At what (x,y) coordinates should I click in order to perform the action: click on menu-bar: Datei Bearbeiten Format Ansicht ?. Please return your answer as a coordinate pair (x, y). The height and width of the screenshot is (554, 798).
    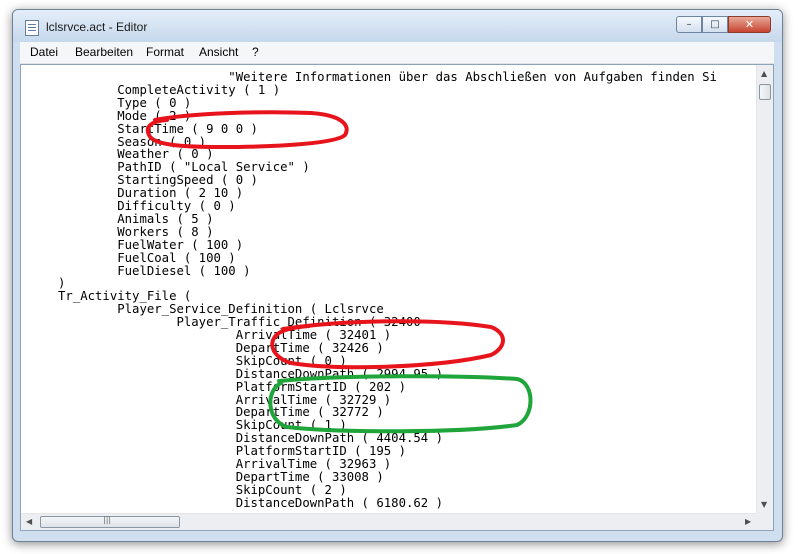
    Looking at the image, I should click on (397, 53).